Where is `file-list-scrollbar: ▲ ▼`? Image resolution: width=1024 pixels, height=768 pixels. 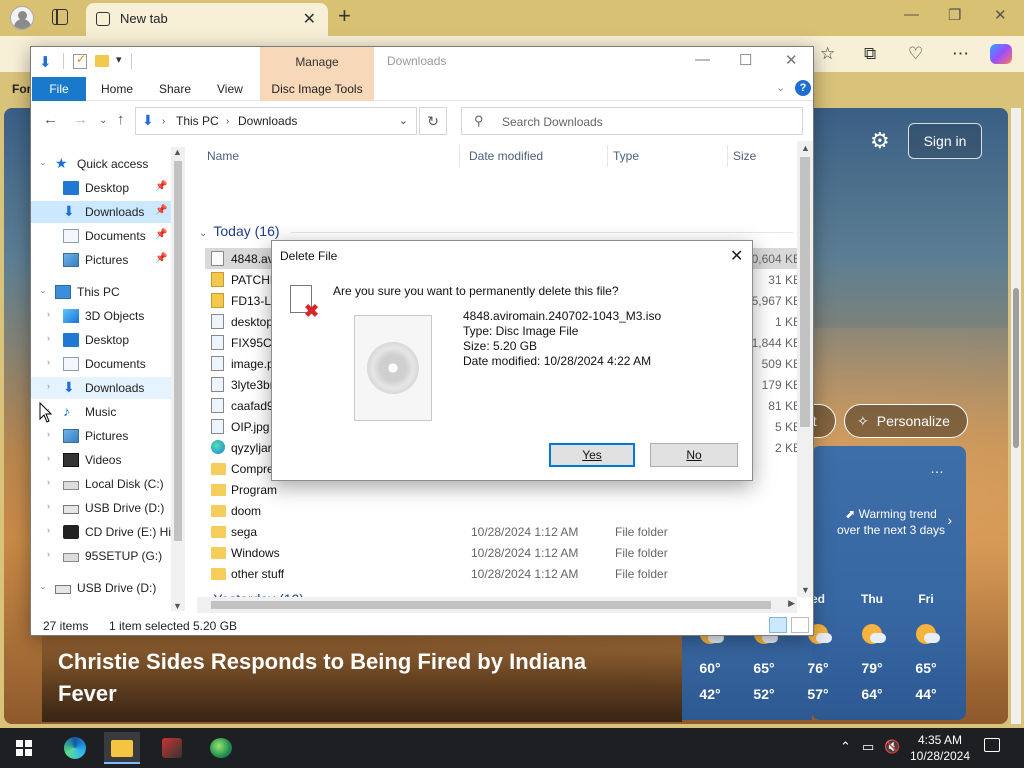
file-list-scrollbar: ▲ ▼ is located at coordinates (805, 369).